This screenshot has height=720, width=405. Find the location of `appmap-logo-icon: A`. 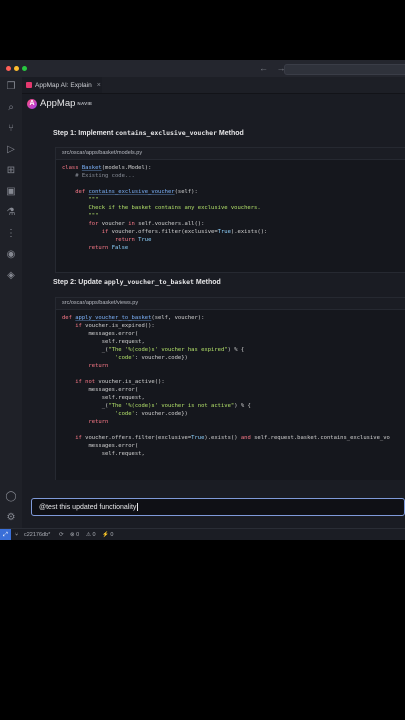

appmap-logo-icon: A is located at coordinates (32, 103).